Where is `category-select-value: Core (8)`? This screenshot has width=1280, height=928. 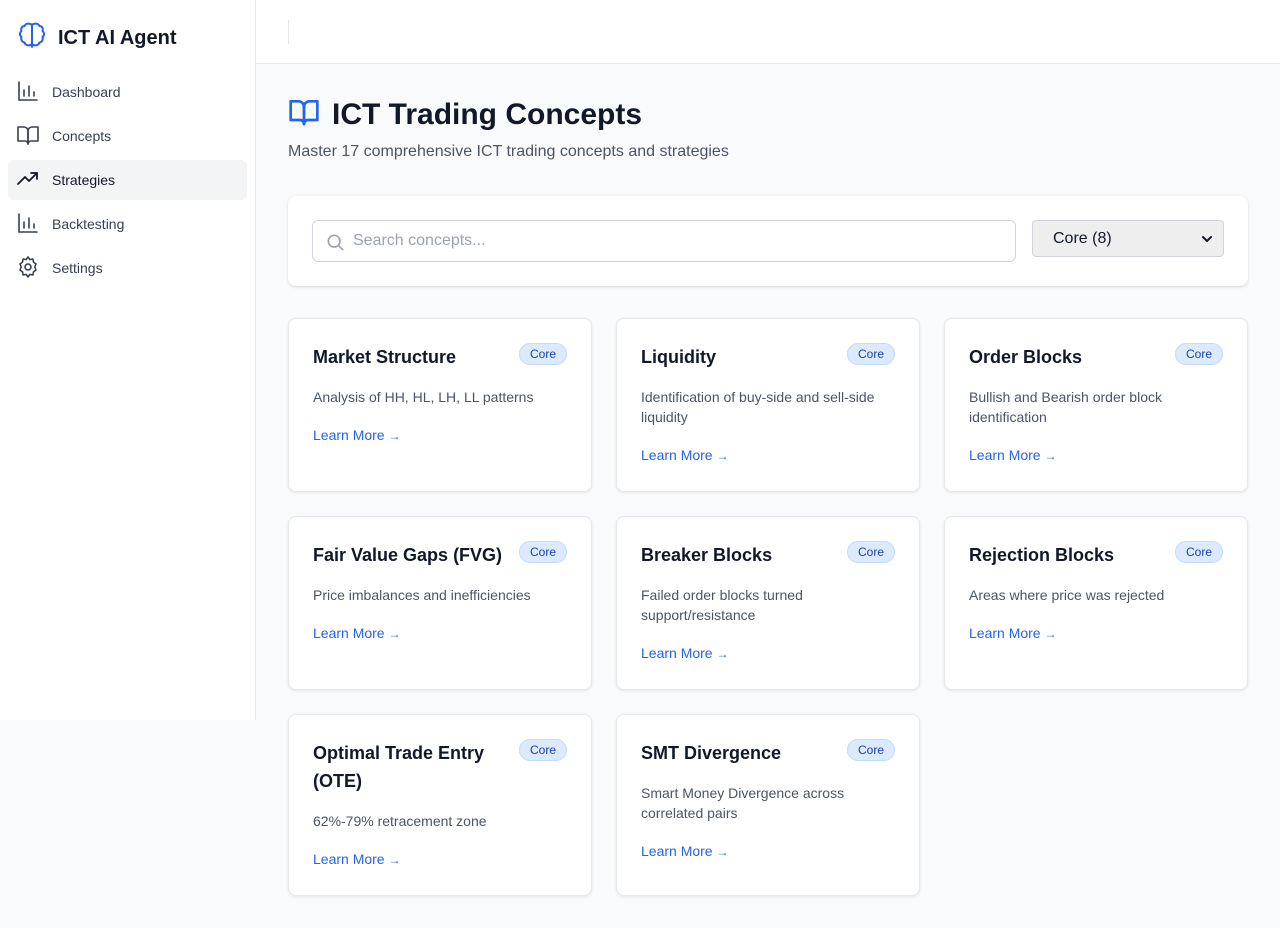 category-select-value: Core (8) is located at coordinates (1082, 238).